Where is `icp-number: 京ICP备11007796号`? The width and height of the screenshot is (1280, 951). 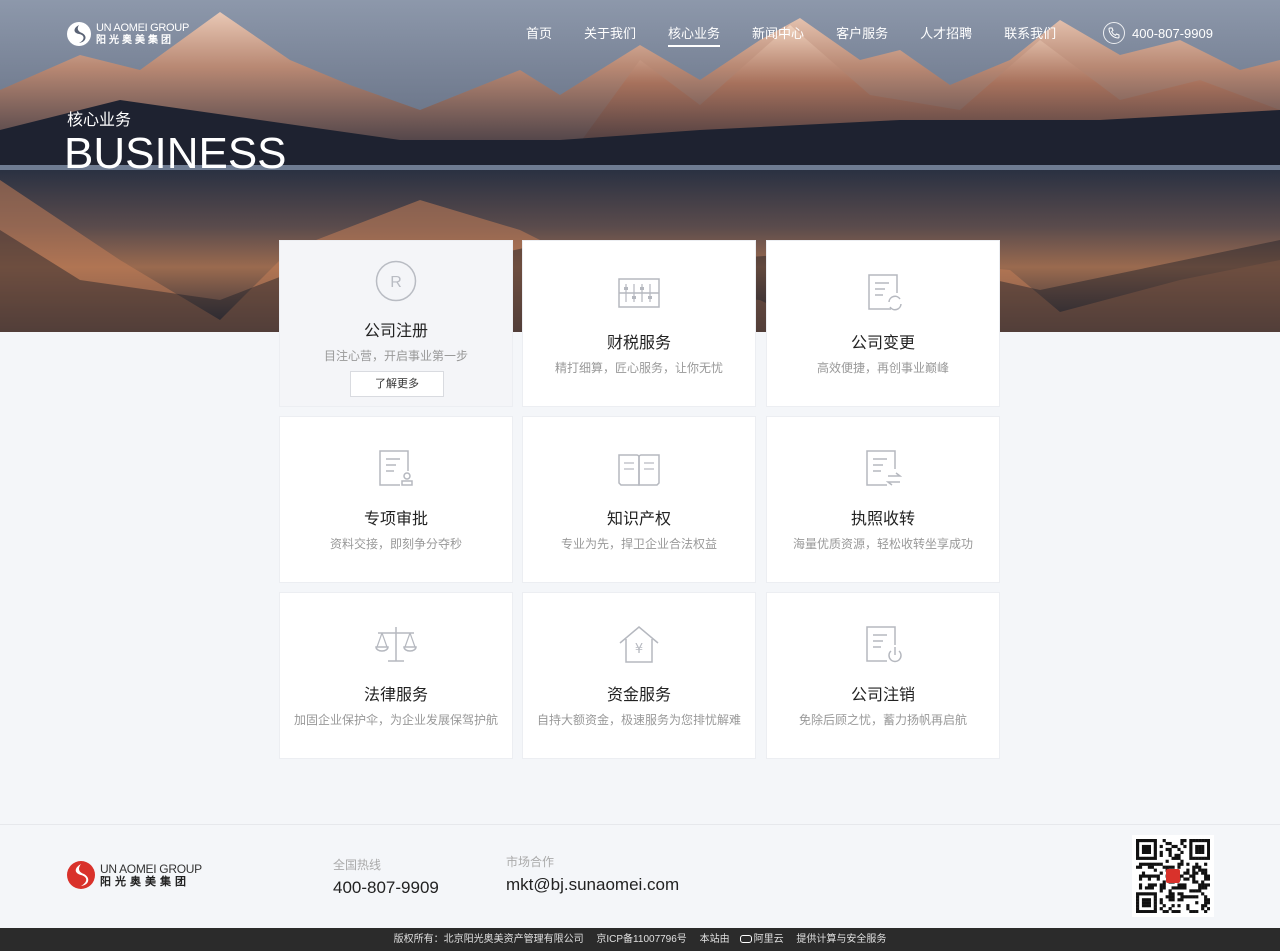 icp-number: 京ICP备11007796号 is located at coordinates (641, 939).